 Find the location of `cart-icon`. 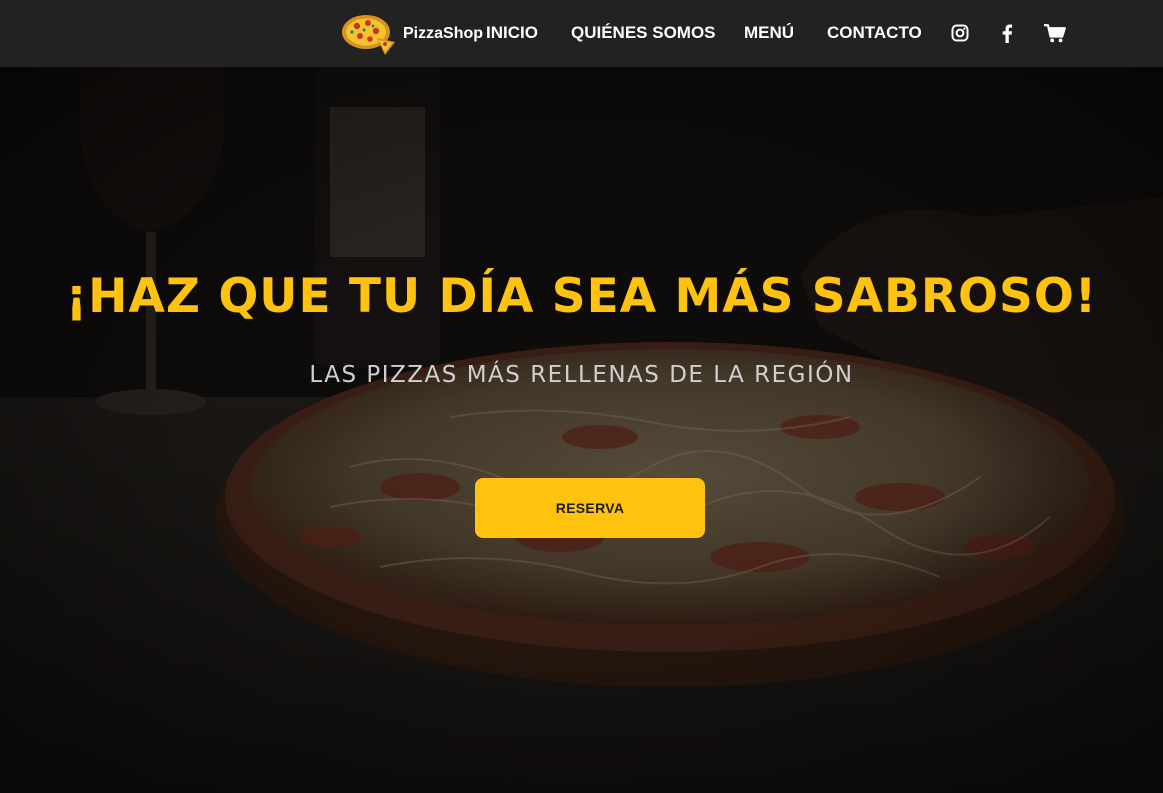

cart-icon is located at coordinates (1055, 32).